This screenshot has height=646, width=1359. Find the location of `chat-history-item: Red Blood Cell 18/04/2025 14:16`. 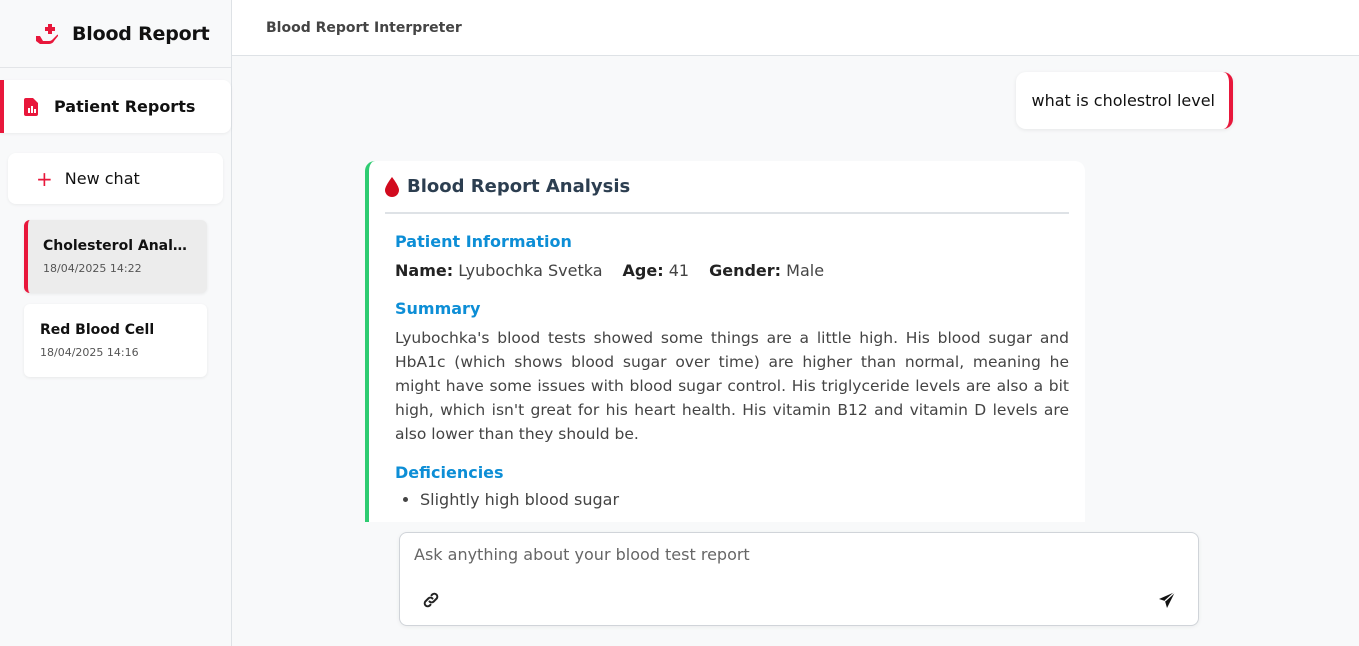

chat-history-item: Red Blood Cell 18/04/2025 14:16 is located at coordinates (115, 340).